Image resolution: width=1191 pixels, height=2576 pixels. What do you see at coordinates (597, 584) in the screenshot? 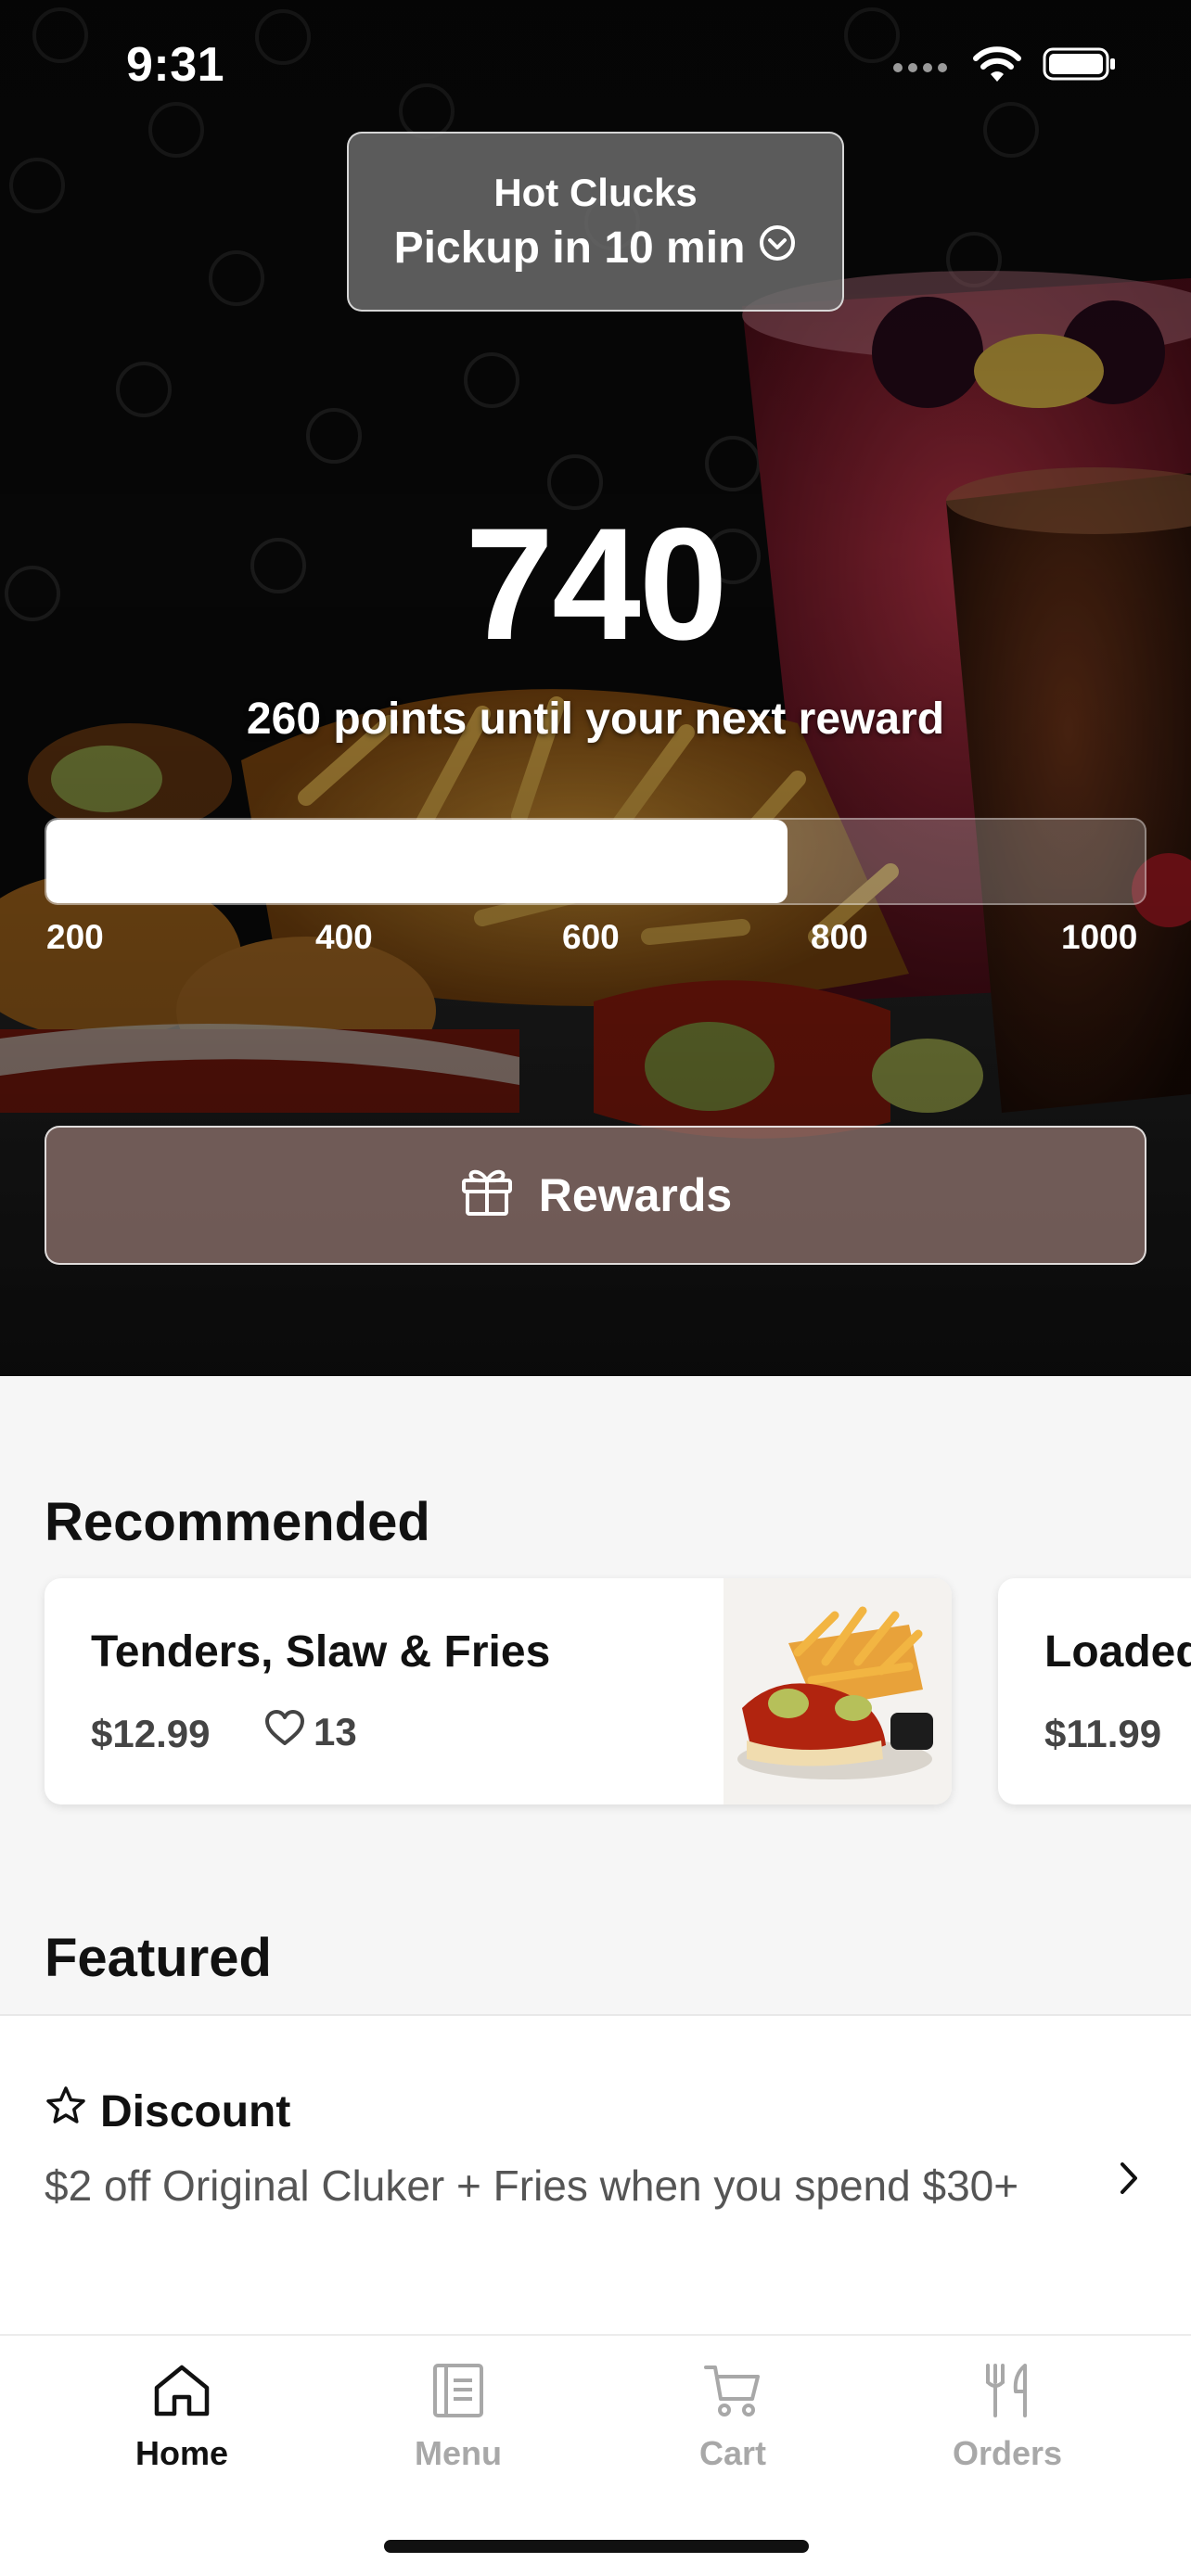
I see `points-balance: 740` at bounding box center [597, 584].